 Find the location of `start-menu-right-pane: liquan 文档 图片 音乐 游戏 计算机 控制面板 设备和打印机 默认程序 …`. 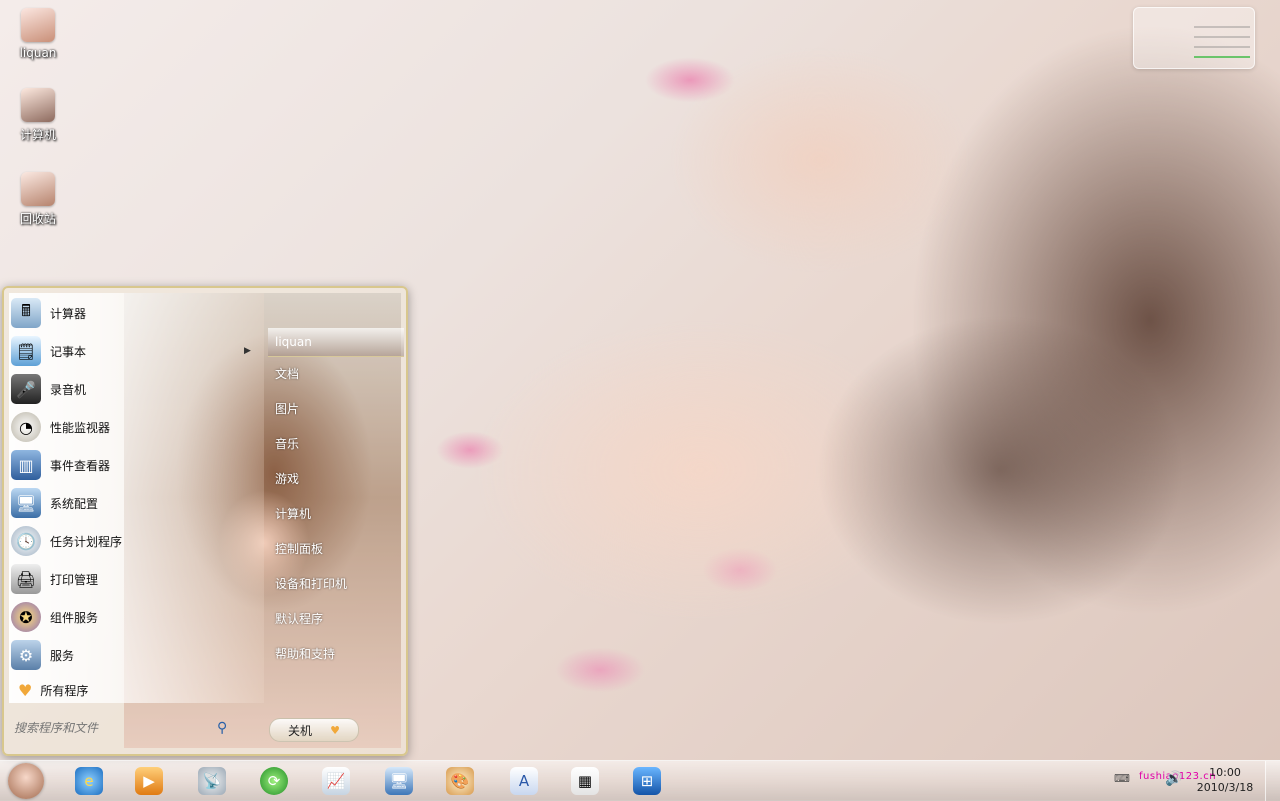

start-menu-right-pane: liquan 文档 图片 音乐 游戏 计算机 控制面板 设备和打印机 默认程序 … is located at coordinates (336, 500).